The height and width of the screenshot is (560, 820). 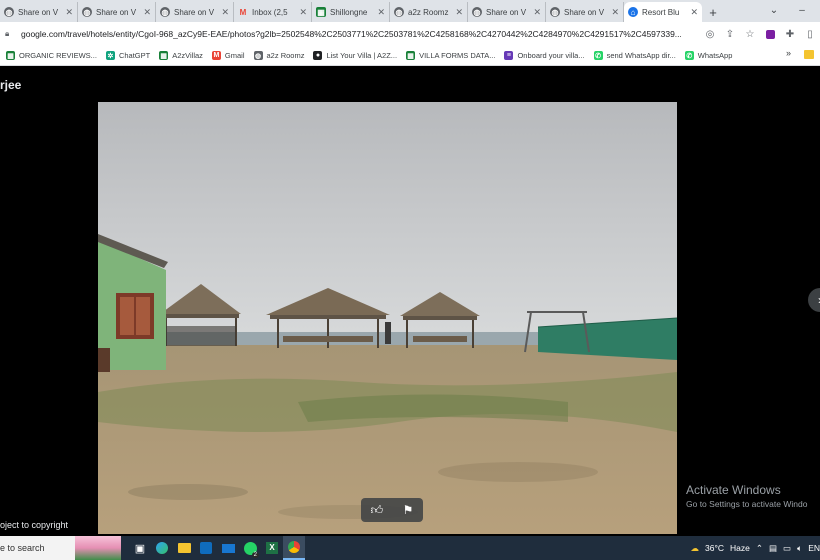 What do you see at coordinates (759, 548) in the screenshot?
I see `chevron-up-icon: ⌃` at bounding box center [759, 548].